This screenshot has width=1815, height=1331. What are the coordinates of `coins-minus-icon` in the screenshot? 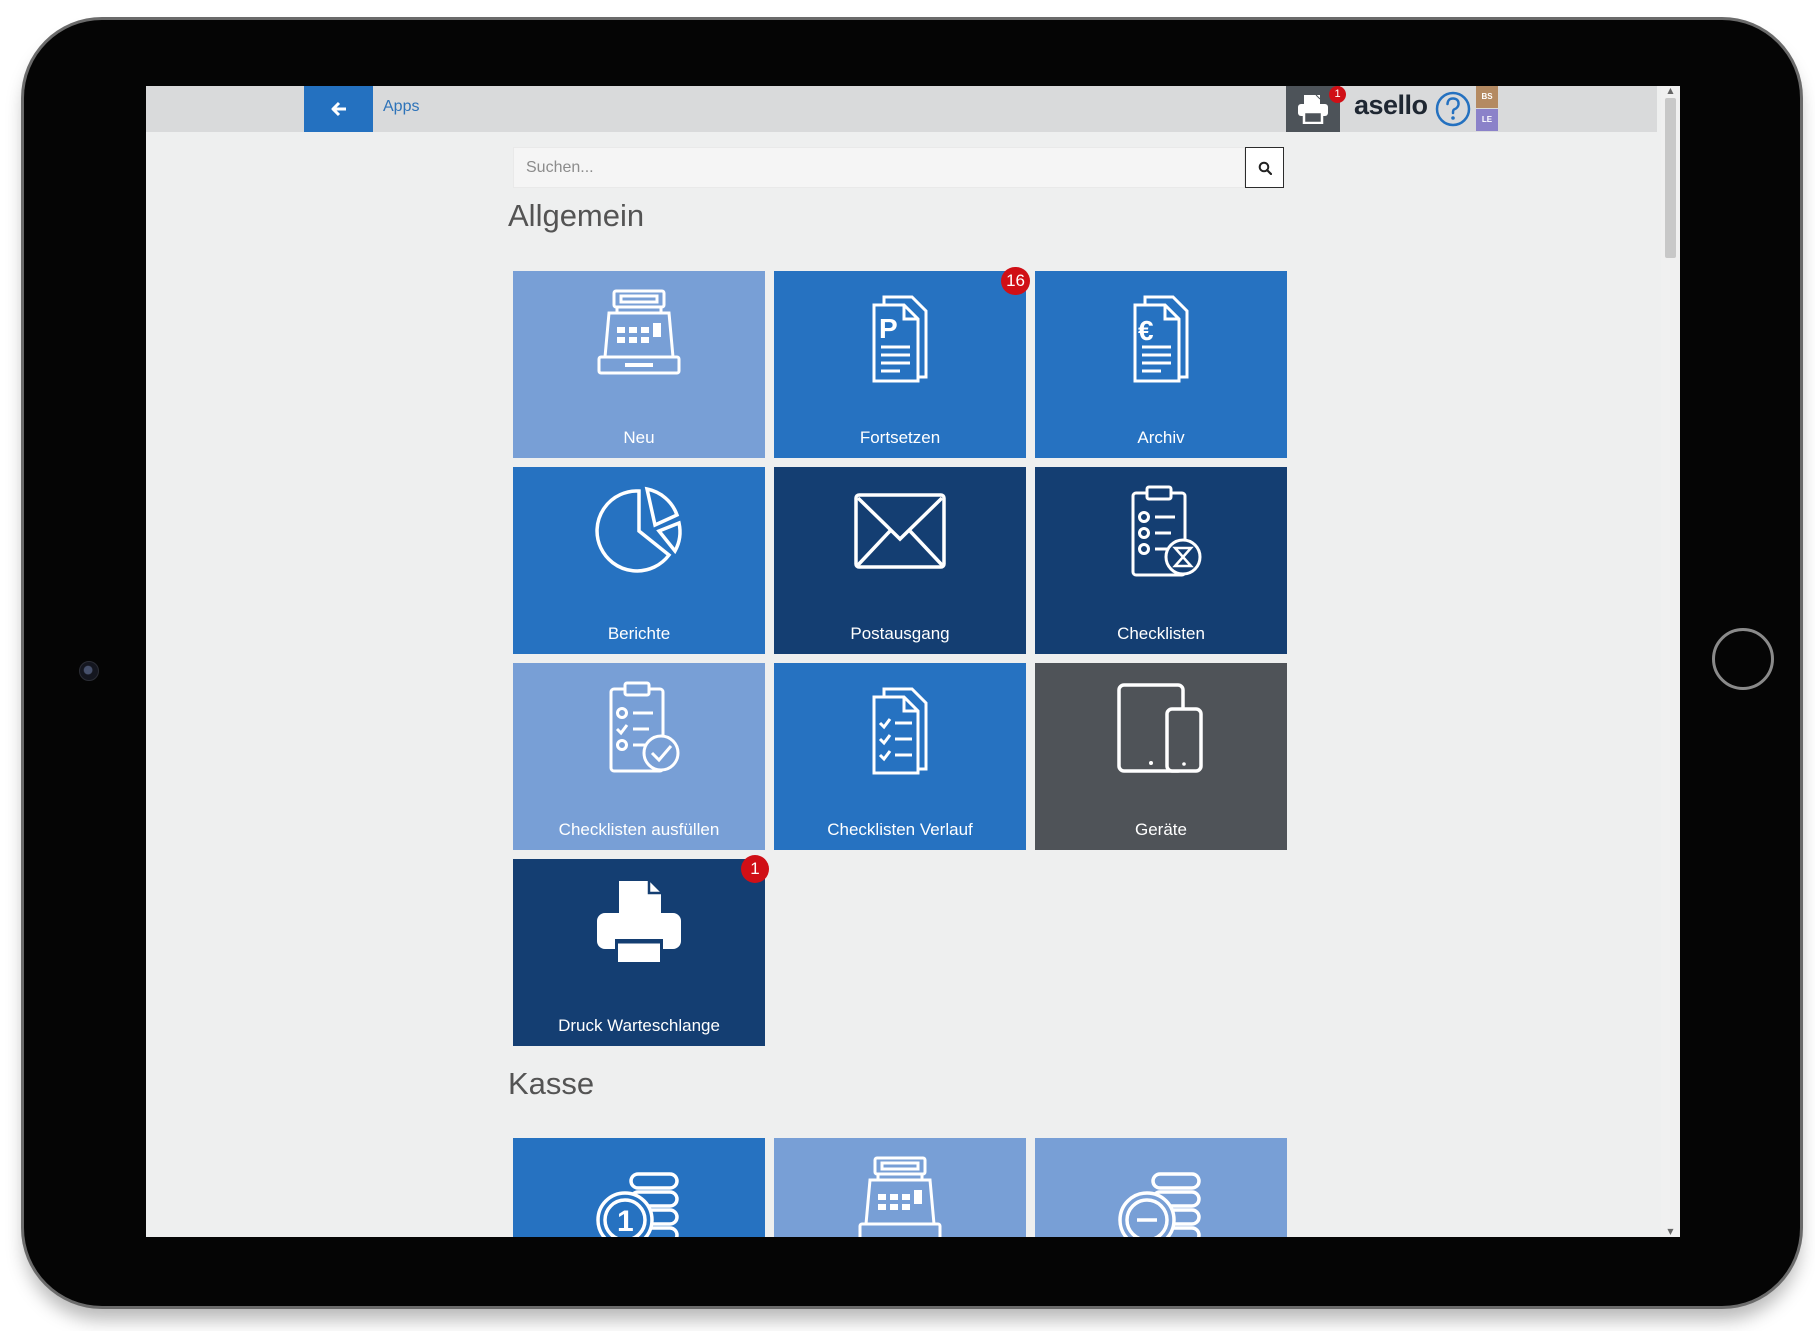 It's located at (1159, 1204).